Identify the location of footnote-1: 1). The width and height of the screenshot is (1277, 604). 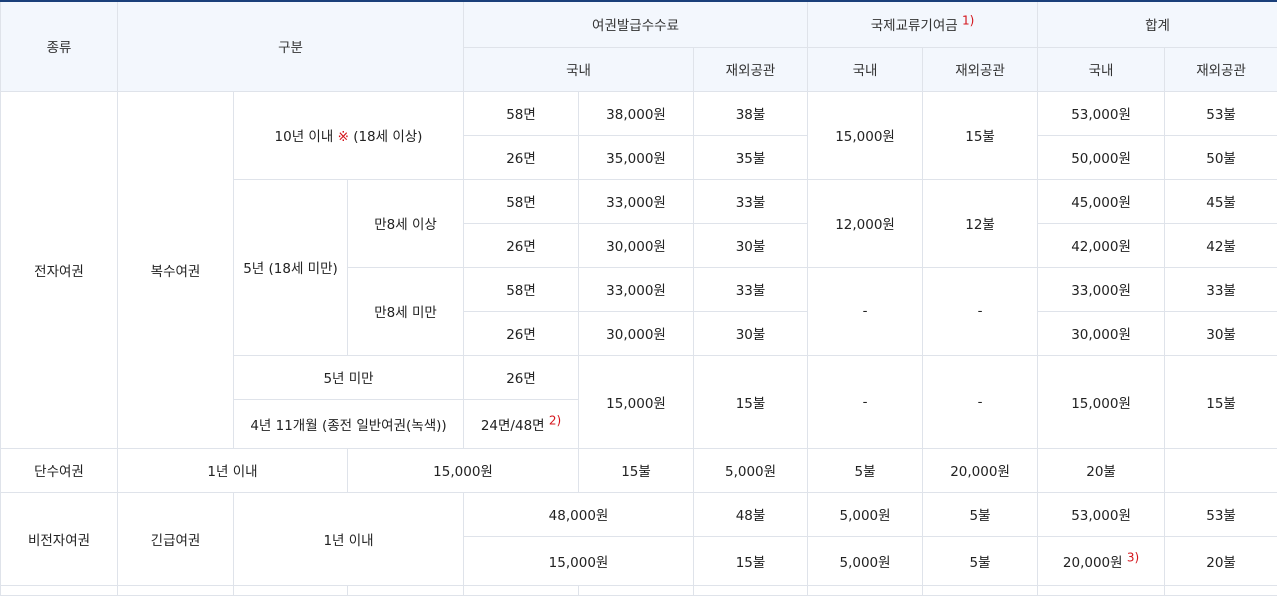
(968, 21).